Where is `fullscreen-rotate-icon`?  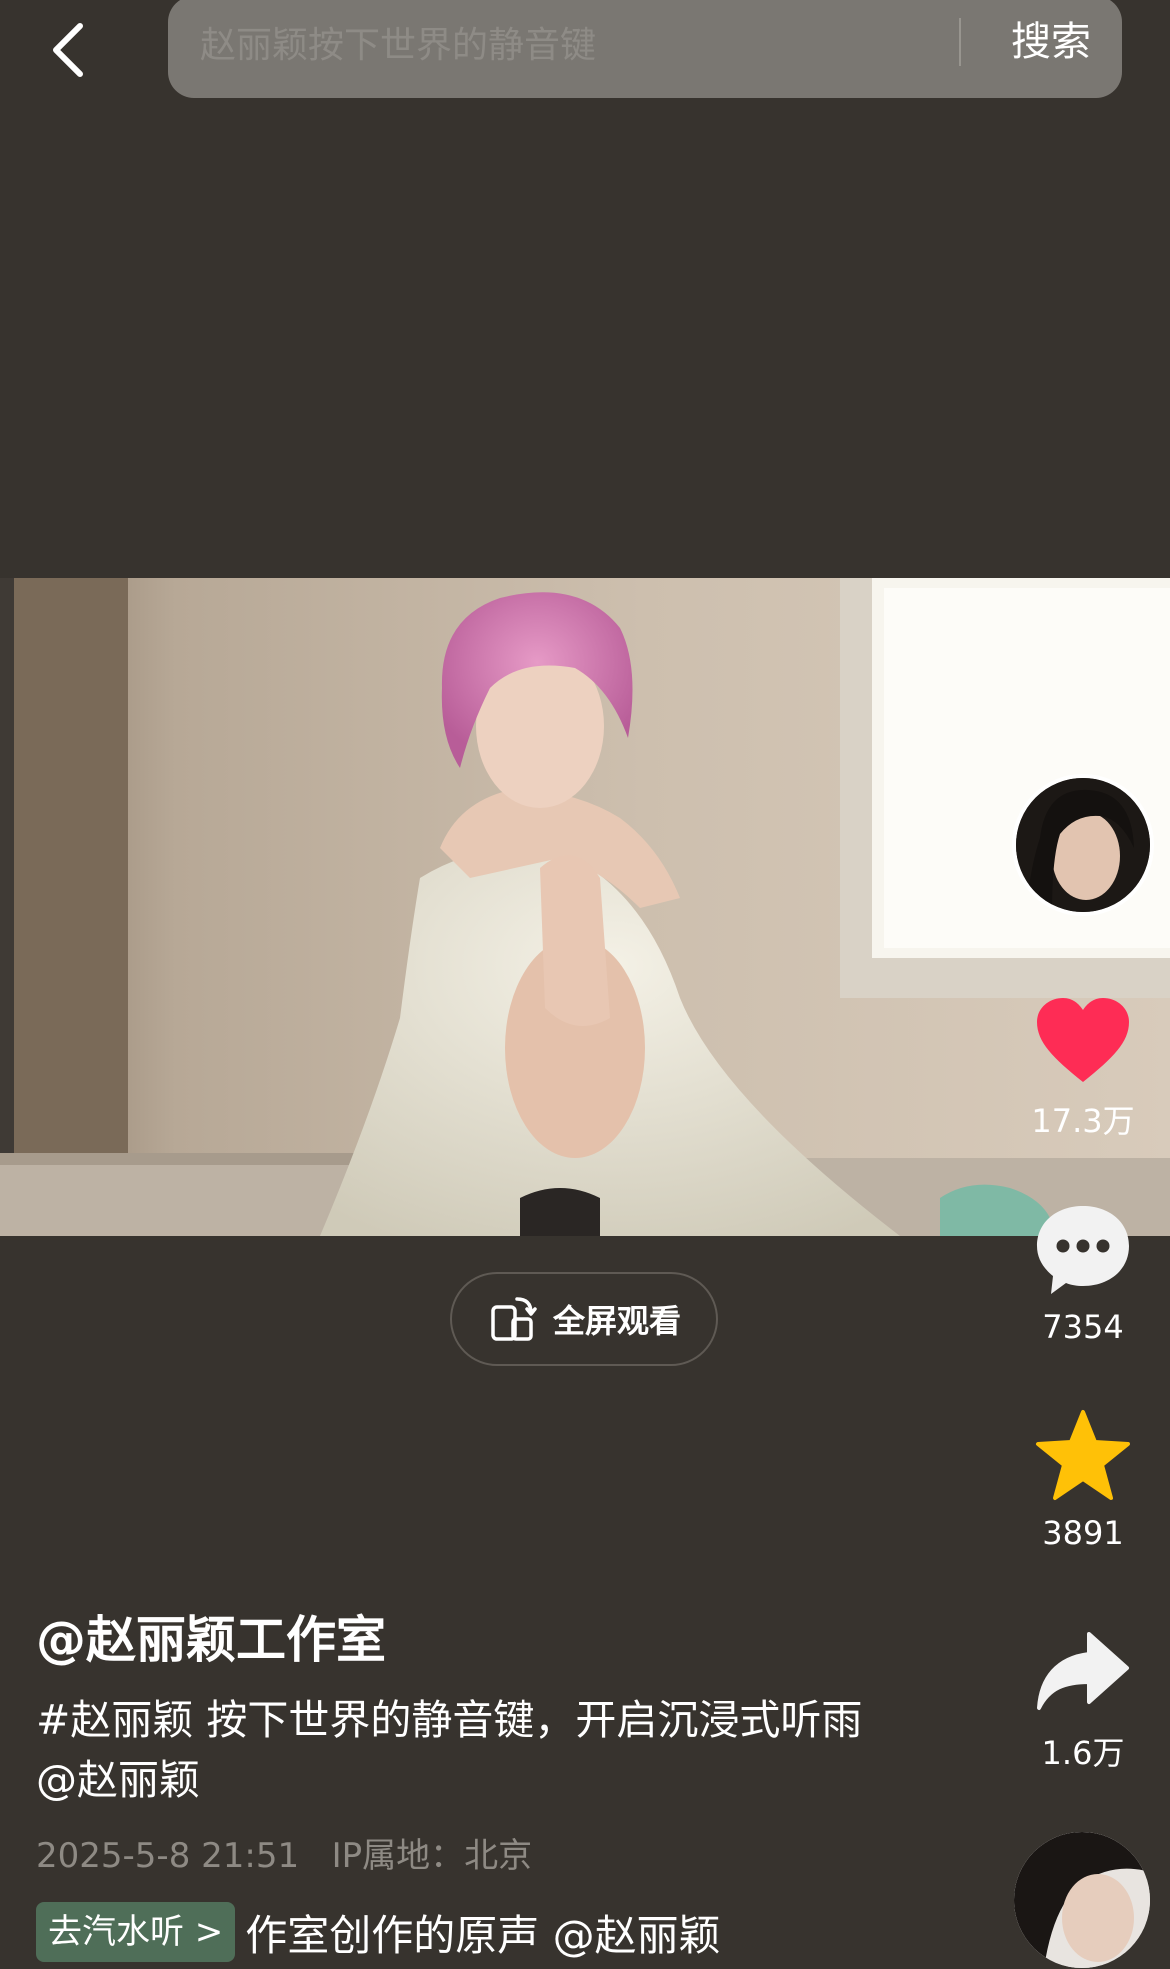
fullscreen-rotate-icon is located at coordinates (514, 1319).